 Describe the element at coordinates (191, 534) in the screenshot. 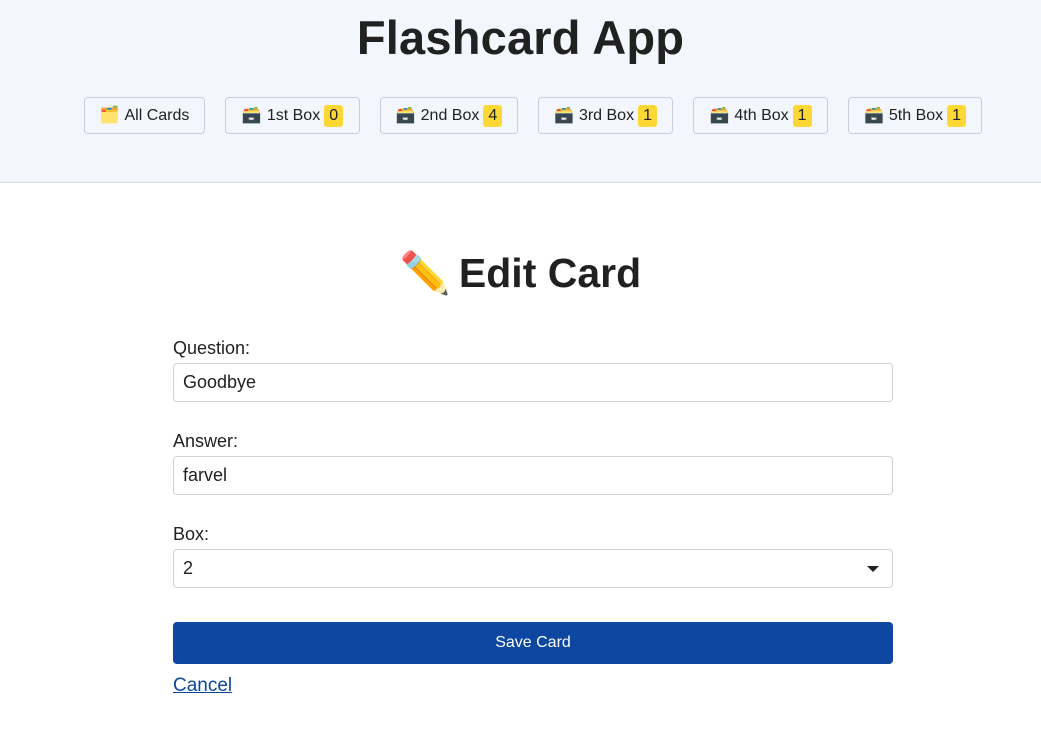

I see `box-label: Box:` at that location.